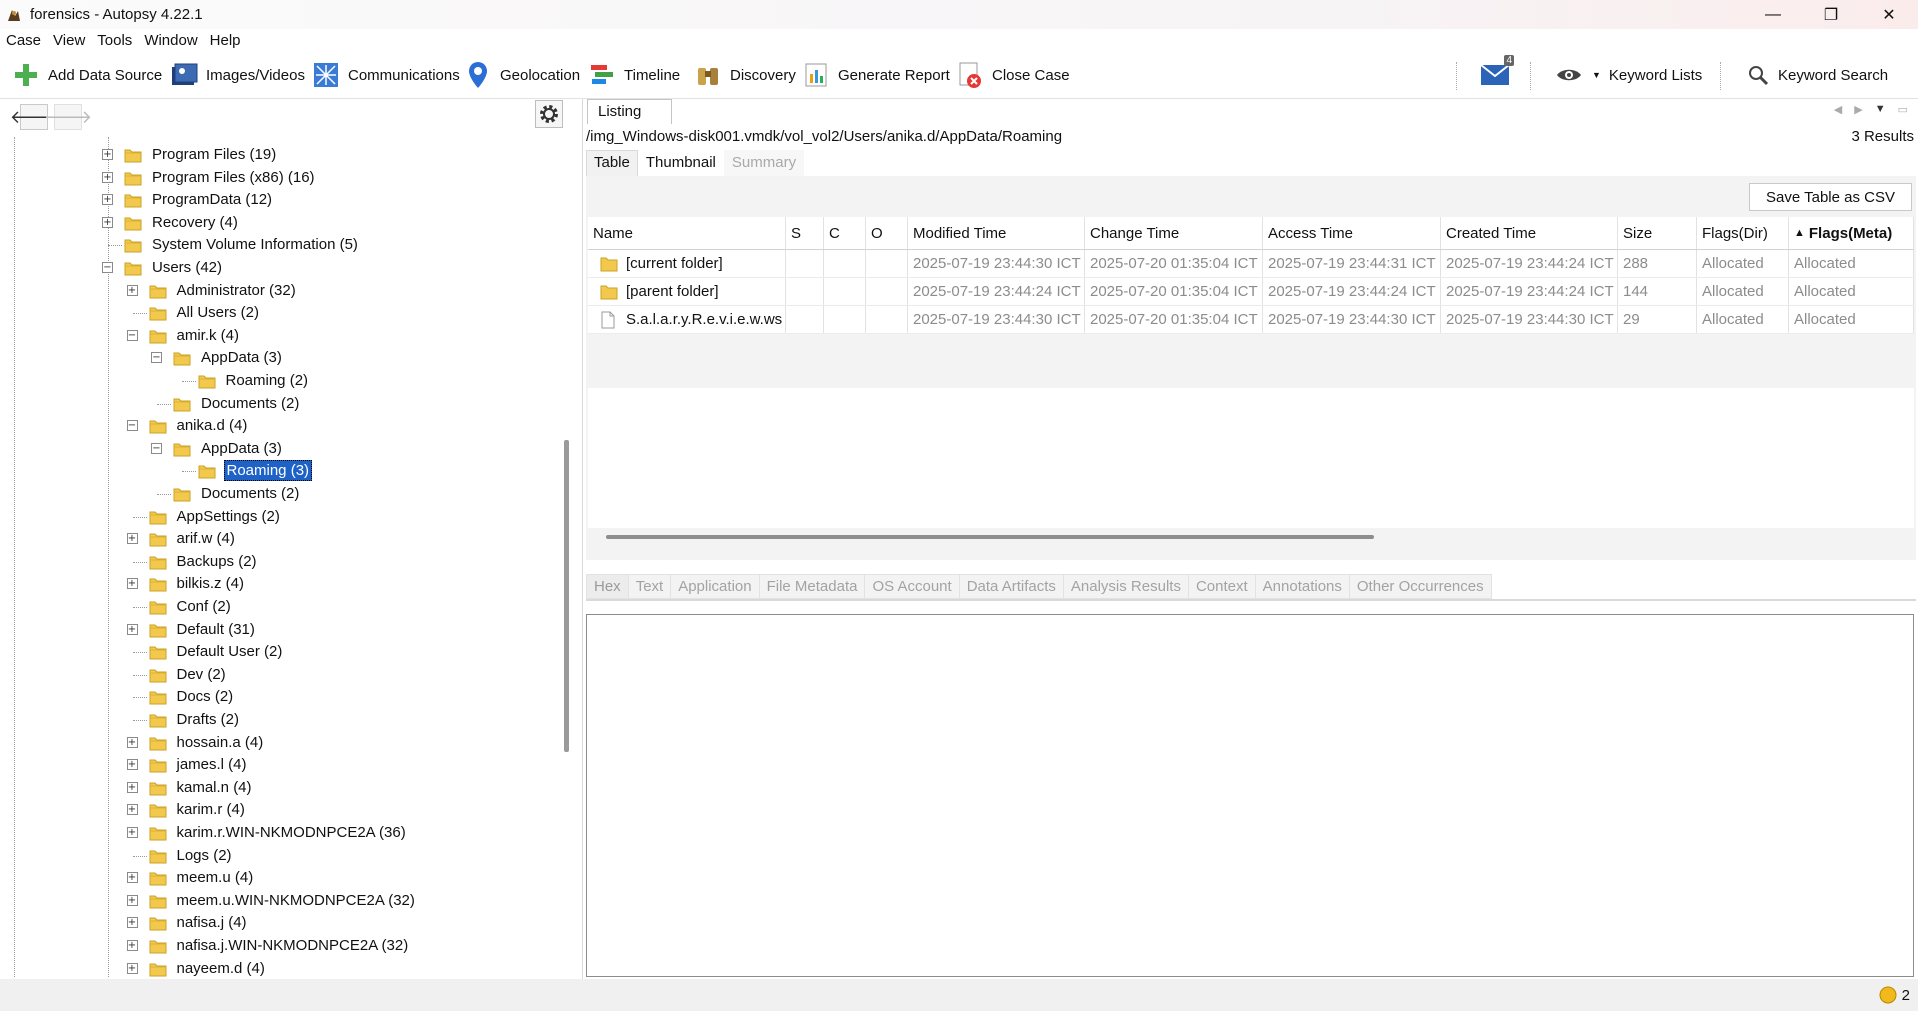 The height and width of the screenshot is (1011, 1918). Describe the element at coordinates (278, 901) in the screenshot. I see `tree-node: + meem.u.WIN-NKMODNPCE2A (32)` at that location.